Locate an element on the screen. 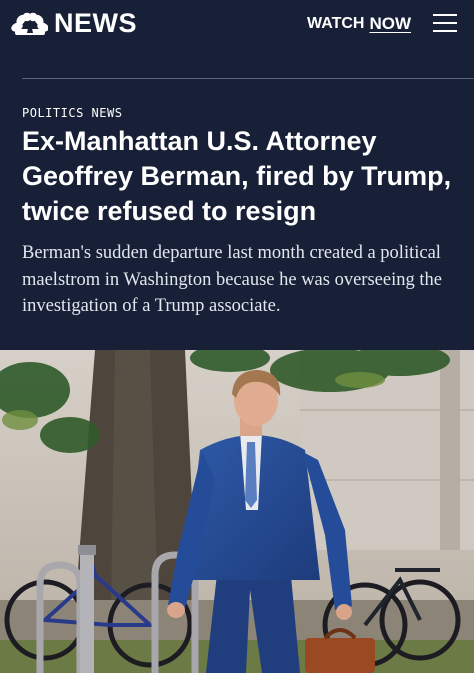  peacock-logo-icon is located at coordinates (29, 23).